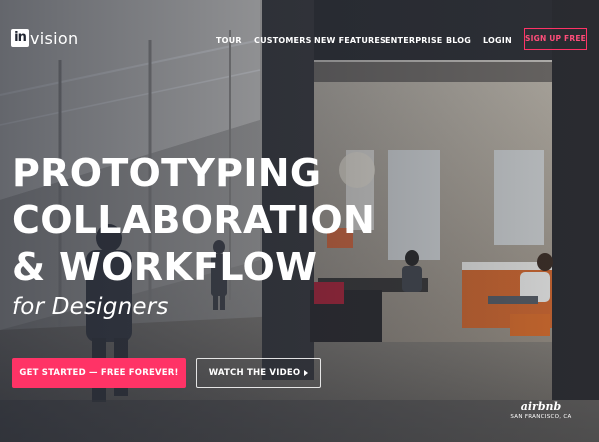 The width and height of the screenshot is (599, 442). Describe the element at coordinates (90, 307) in the screenshot. I see `hero-tagline: for Designers` at that location.